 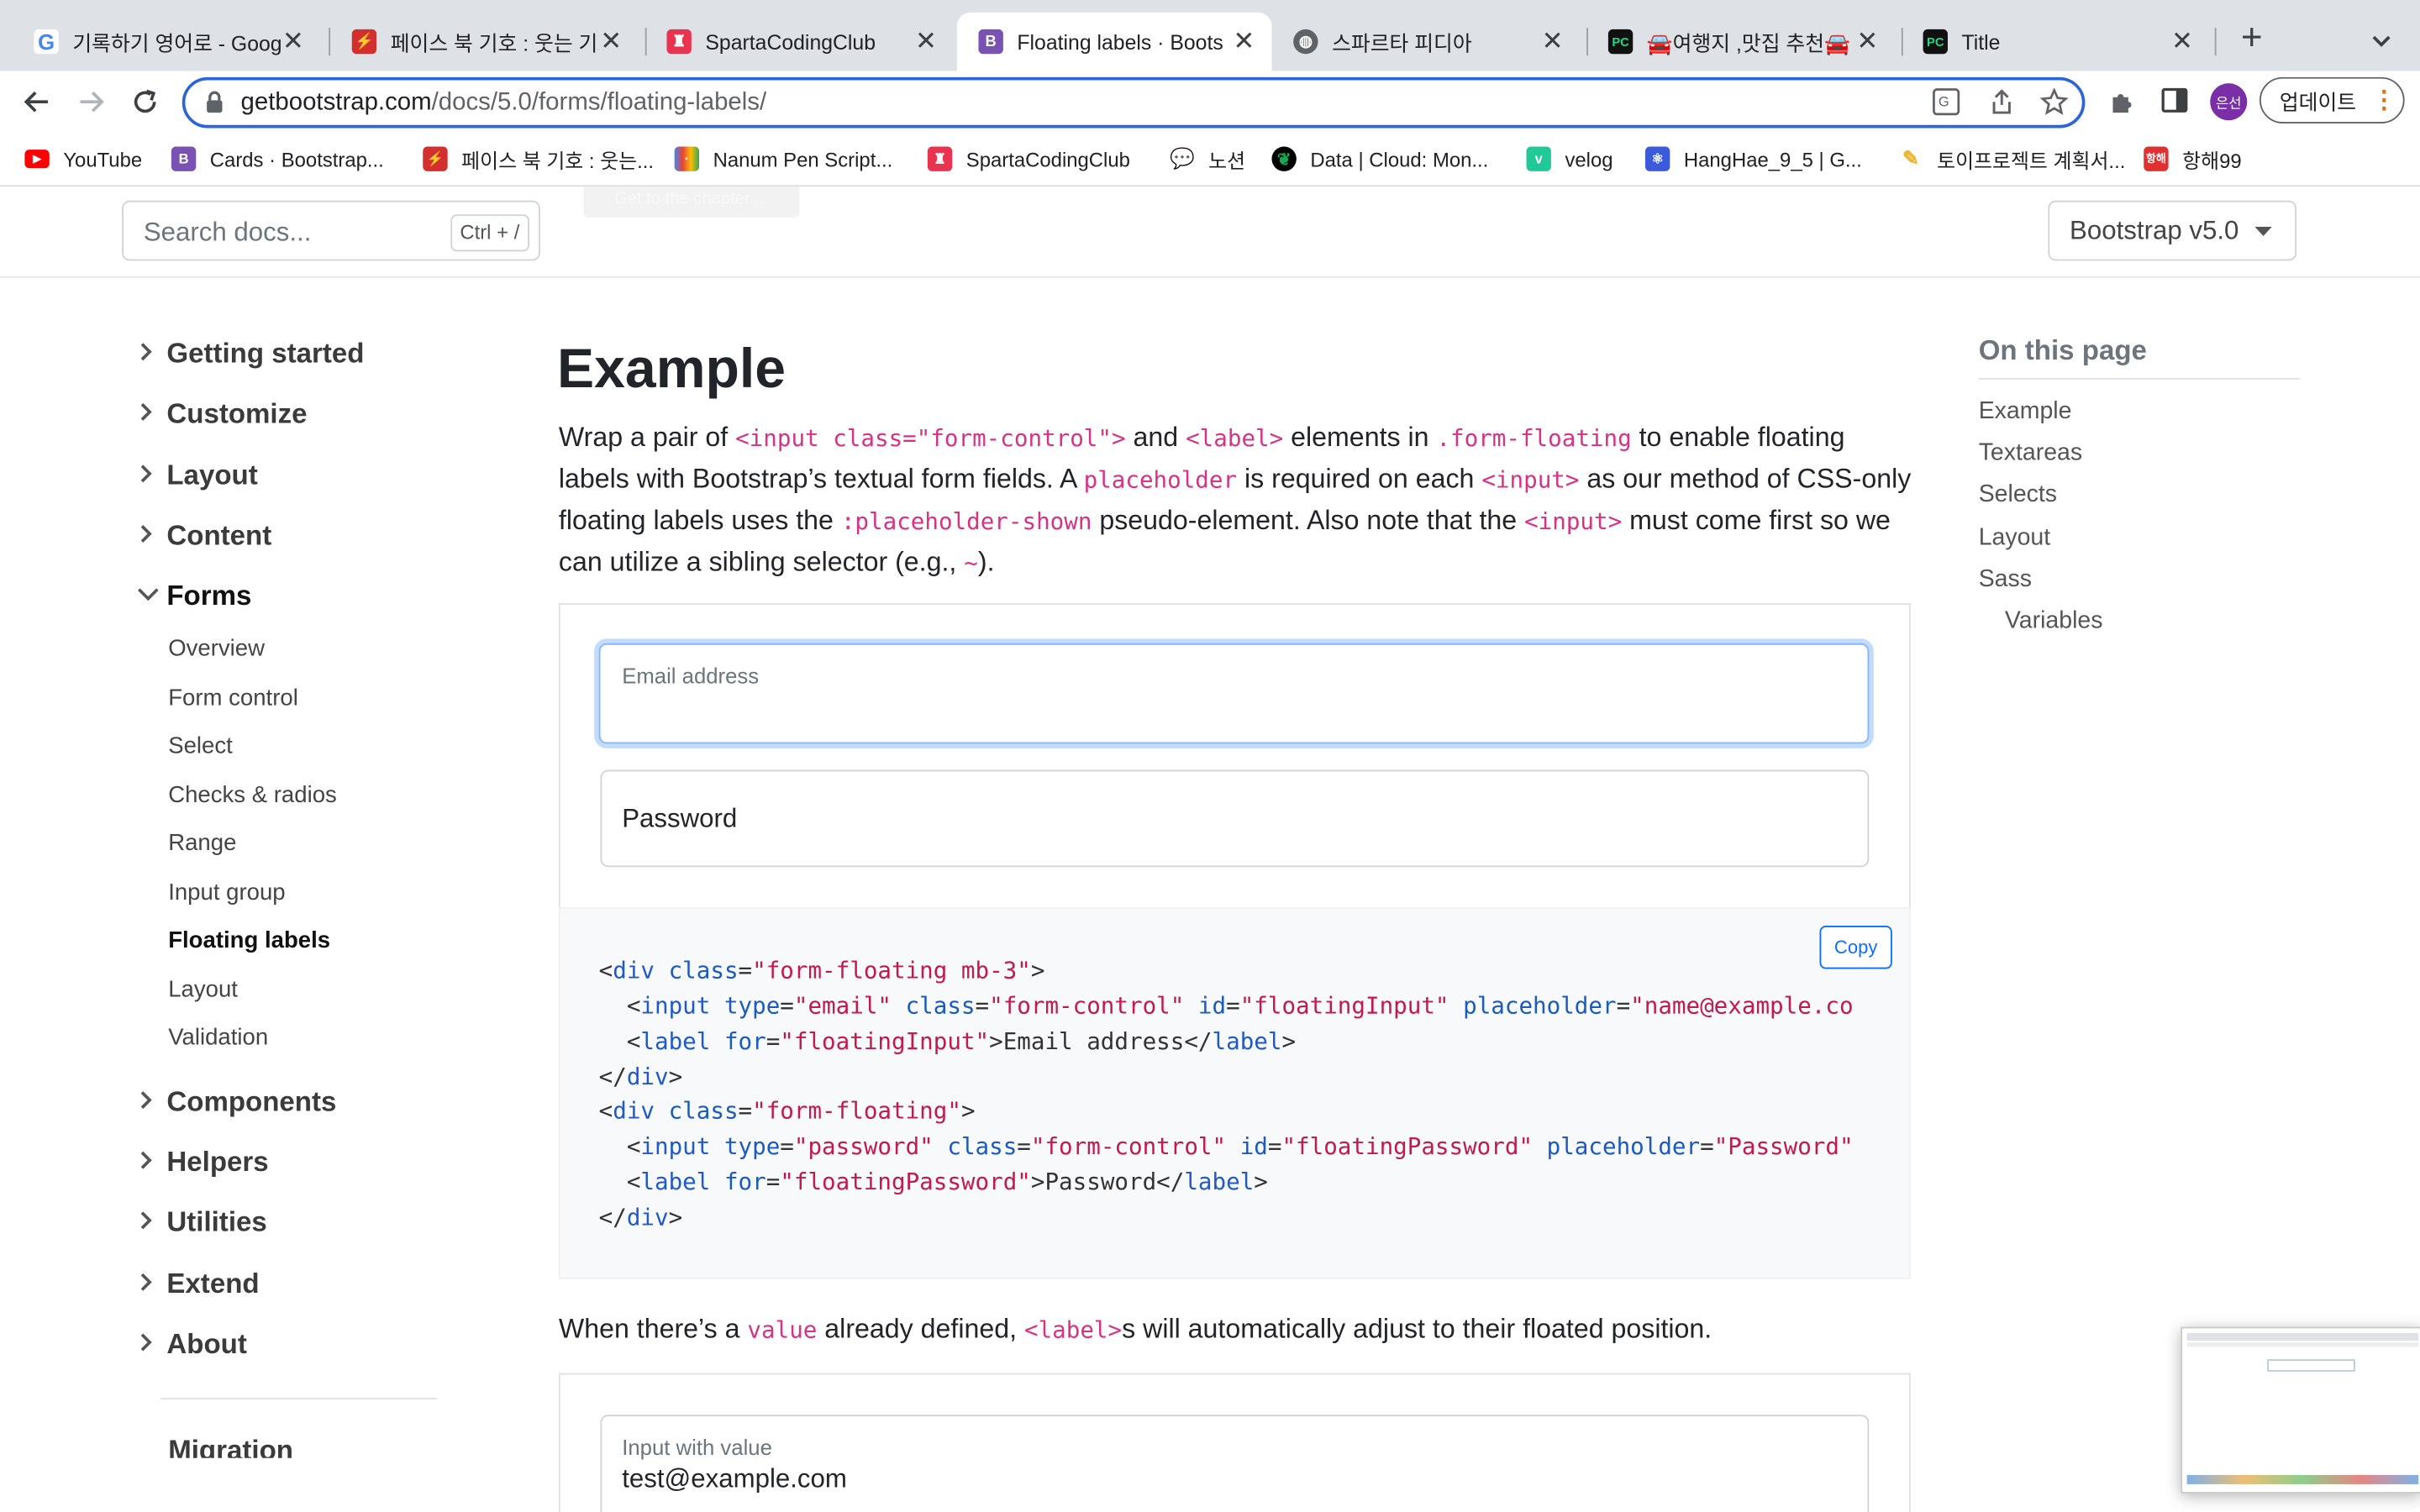 What do you see at coordinates (495, 44) in the screenshot?
I see `tab-title: 페이스 북 기호 : 웃는 기호` at bounding box center [495, 44].